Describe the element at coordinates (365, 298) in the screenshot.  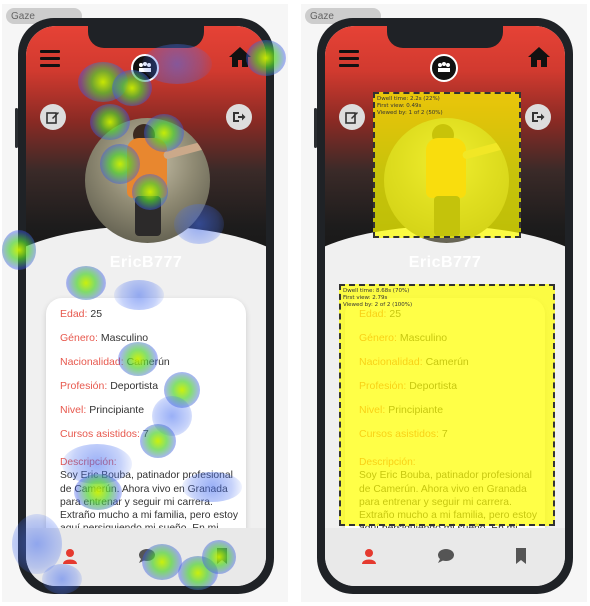
I see `aoi-info-first-view: First view: 2.79s` at that location.